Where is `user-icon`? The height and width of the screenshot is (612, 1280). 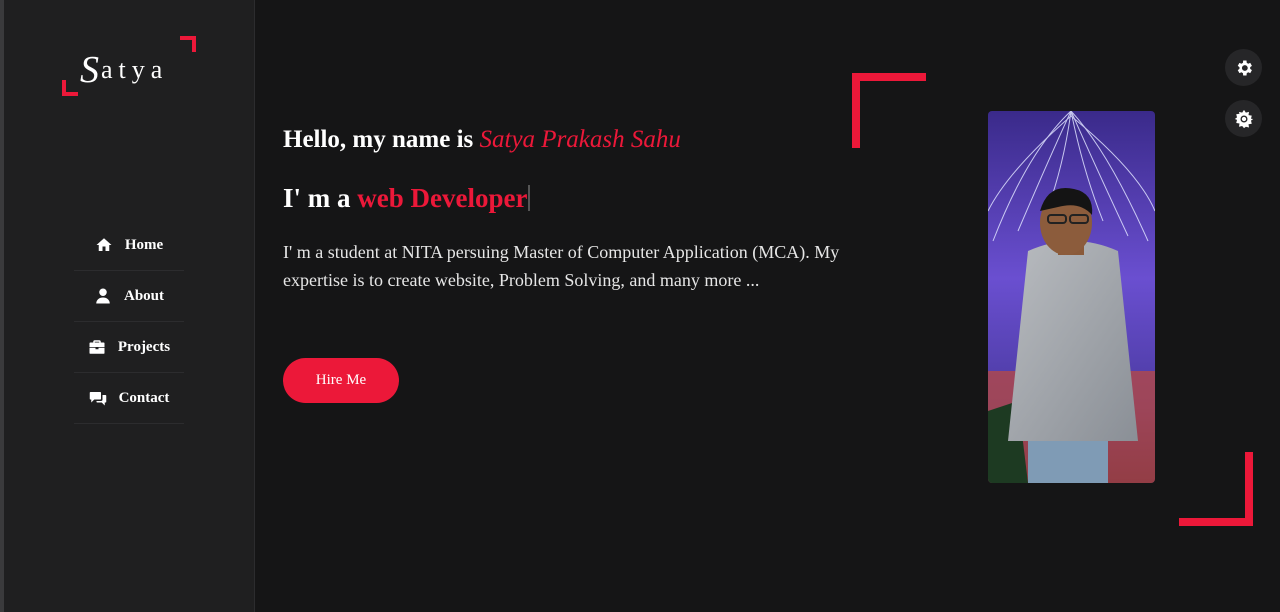 user-icon is located at coordinates (103, 296).